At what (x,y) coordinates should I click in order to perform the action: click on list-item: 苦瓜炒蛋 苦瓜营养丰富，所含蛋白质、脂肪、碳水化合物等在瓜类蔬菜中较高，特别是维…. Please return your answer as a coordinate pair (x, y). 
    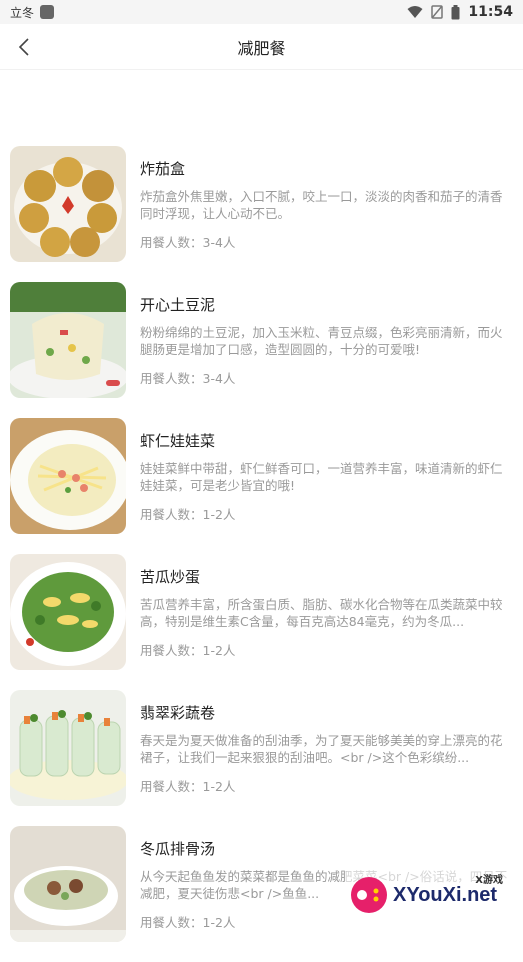
    Looking at the image, I should click on (261, 622).